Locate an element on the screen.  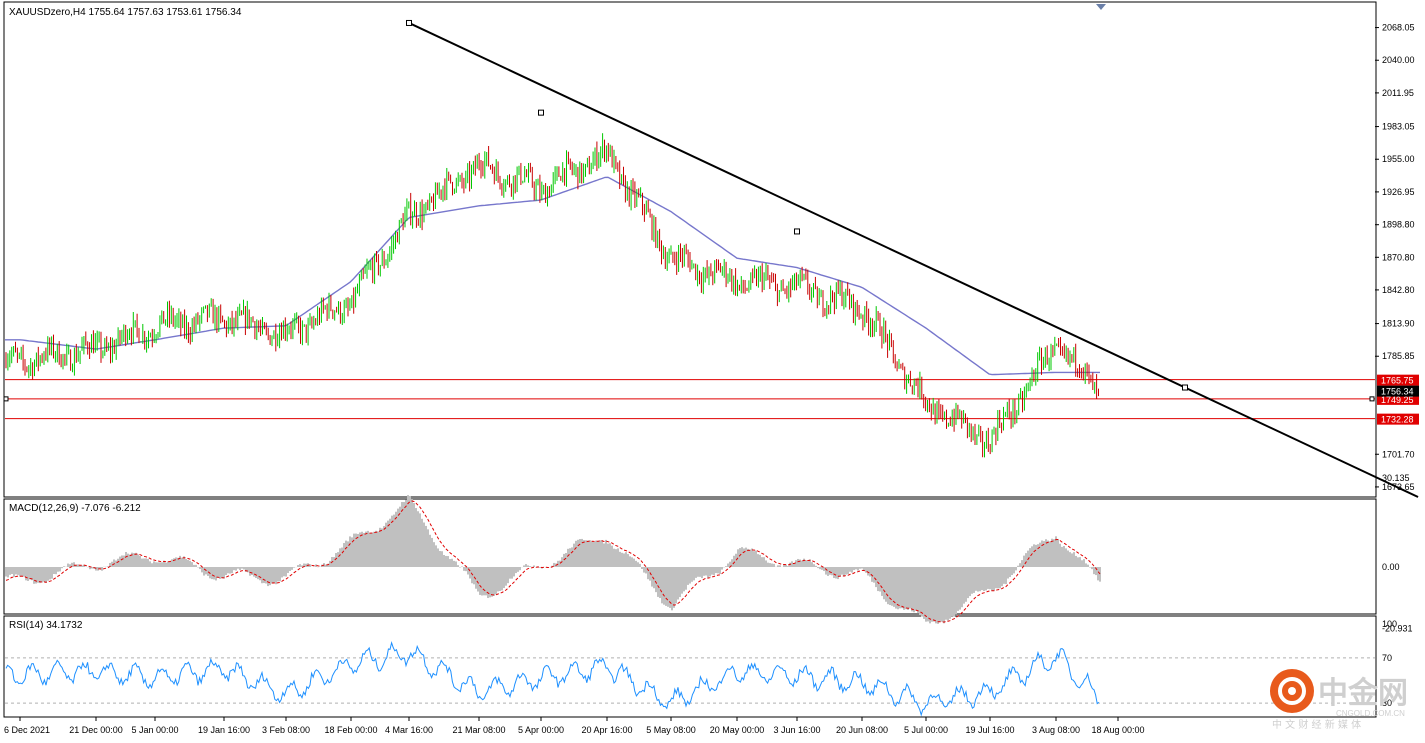
level-label-0: 1765.75 is located at coordinates (1397, 381).